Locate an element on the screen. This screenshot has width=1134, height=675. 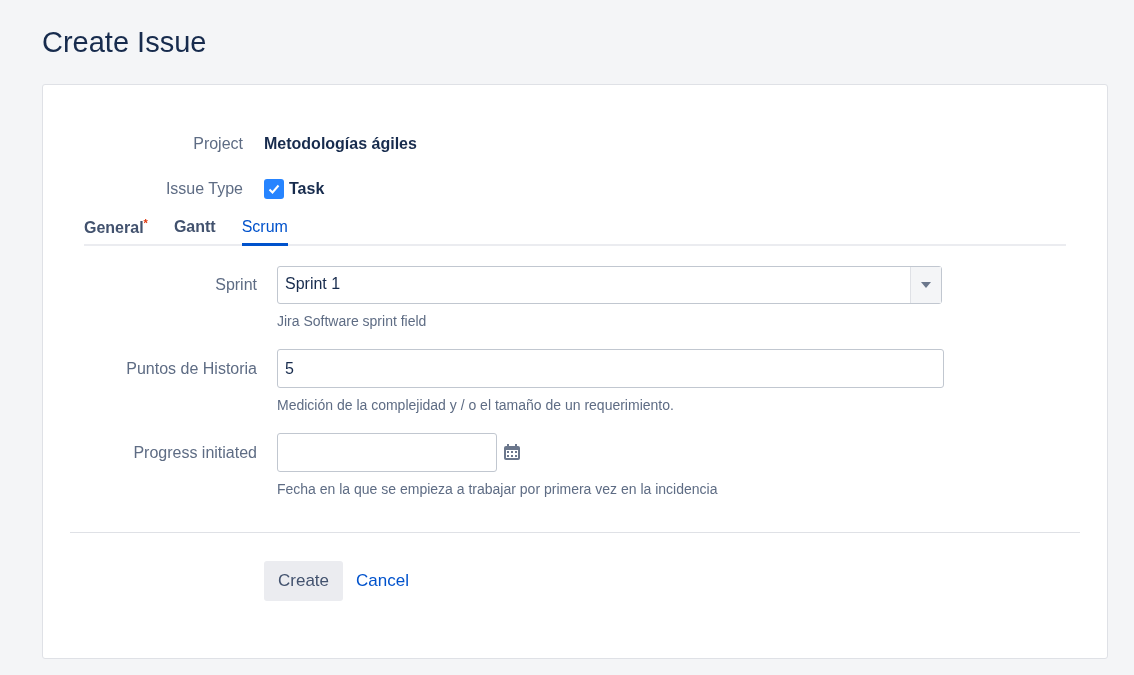
page-title: Create Issue is located at coordinates (125, 42).